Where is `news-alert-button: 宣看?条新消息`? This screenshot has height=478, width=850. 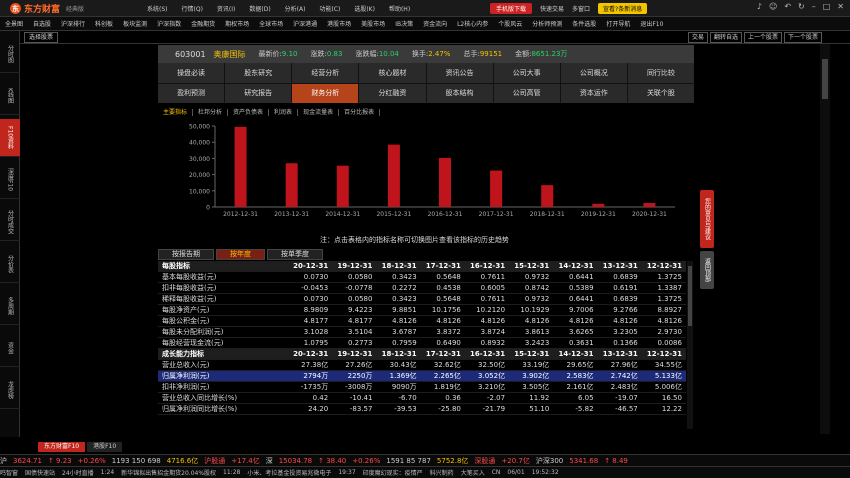
news-alert-button: 宣看?条新消息 is located at coordinates (623, 8).